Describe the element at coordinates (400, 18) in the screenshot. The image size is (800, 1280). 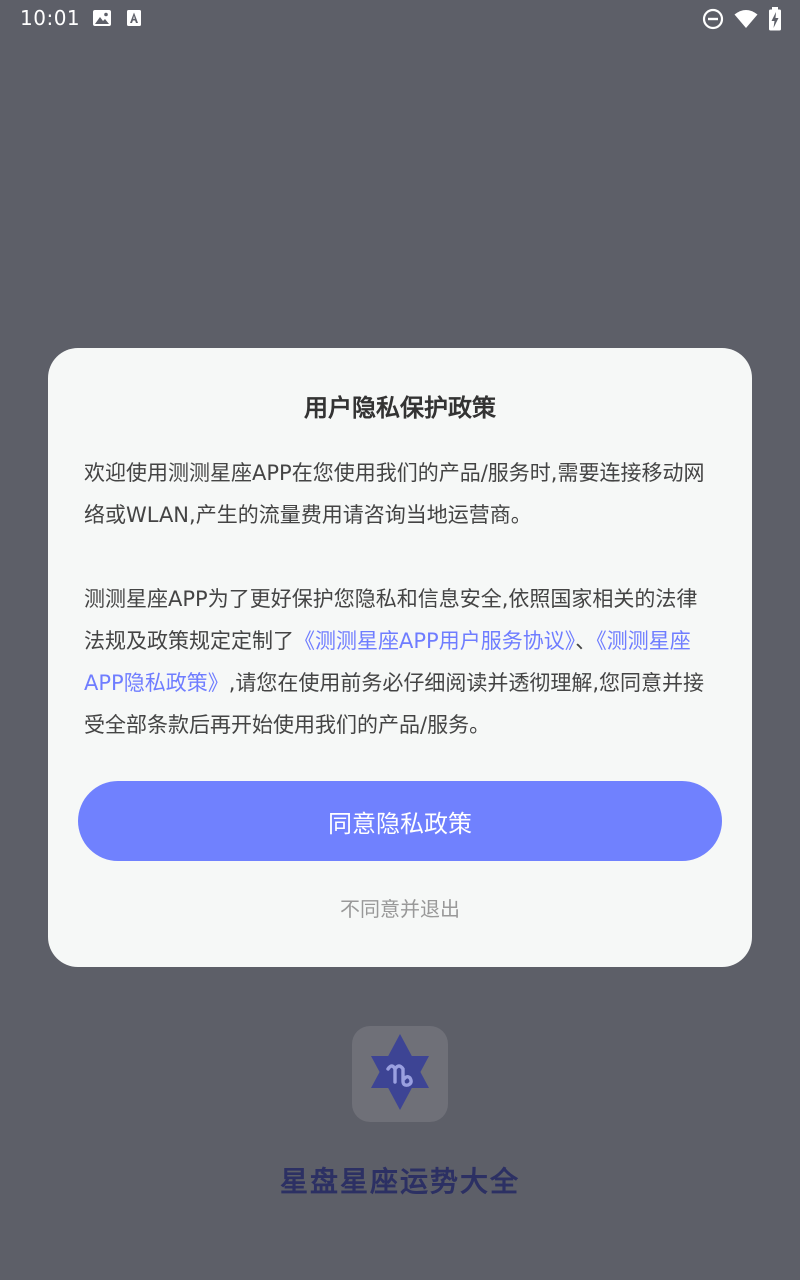
I see `status-bar: 10:01` at that location.